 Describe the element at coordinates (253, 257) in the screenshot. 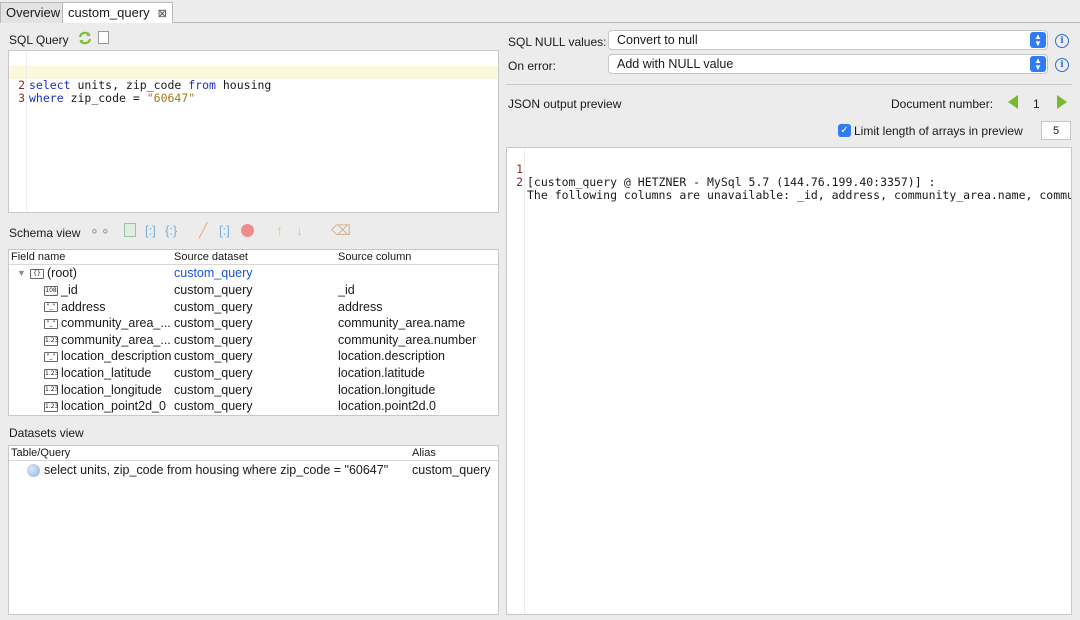

I see `schema-header: Field name Source dataset Source column` at that location.